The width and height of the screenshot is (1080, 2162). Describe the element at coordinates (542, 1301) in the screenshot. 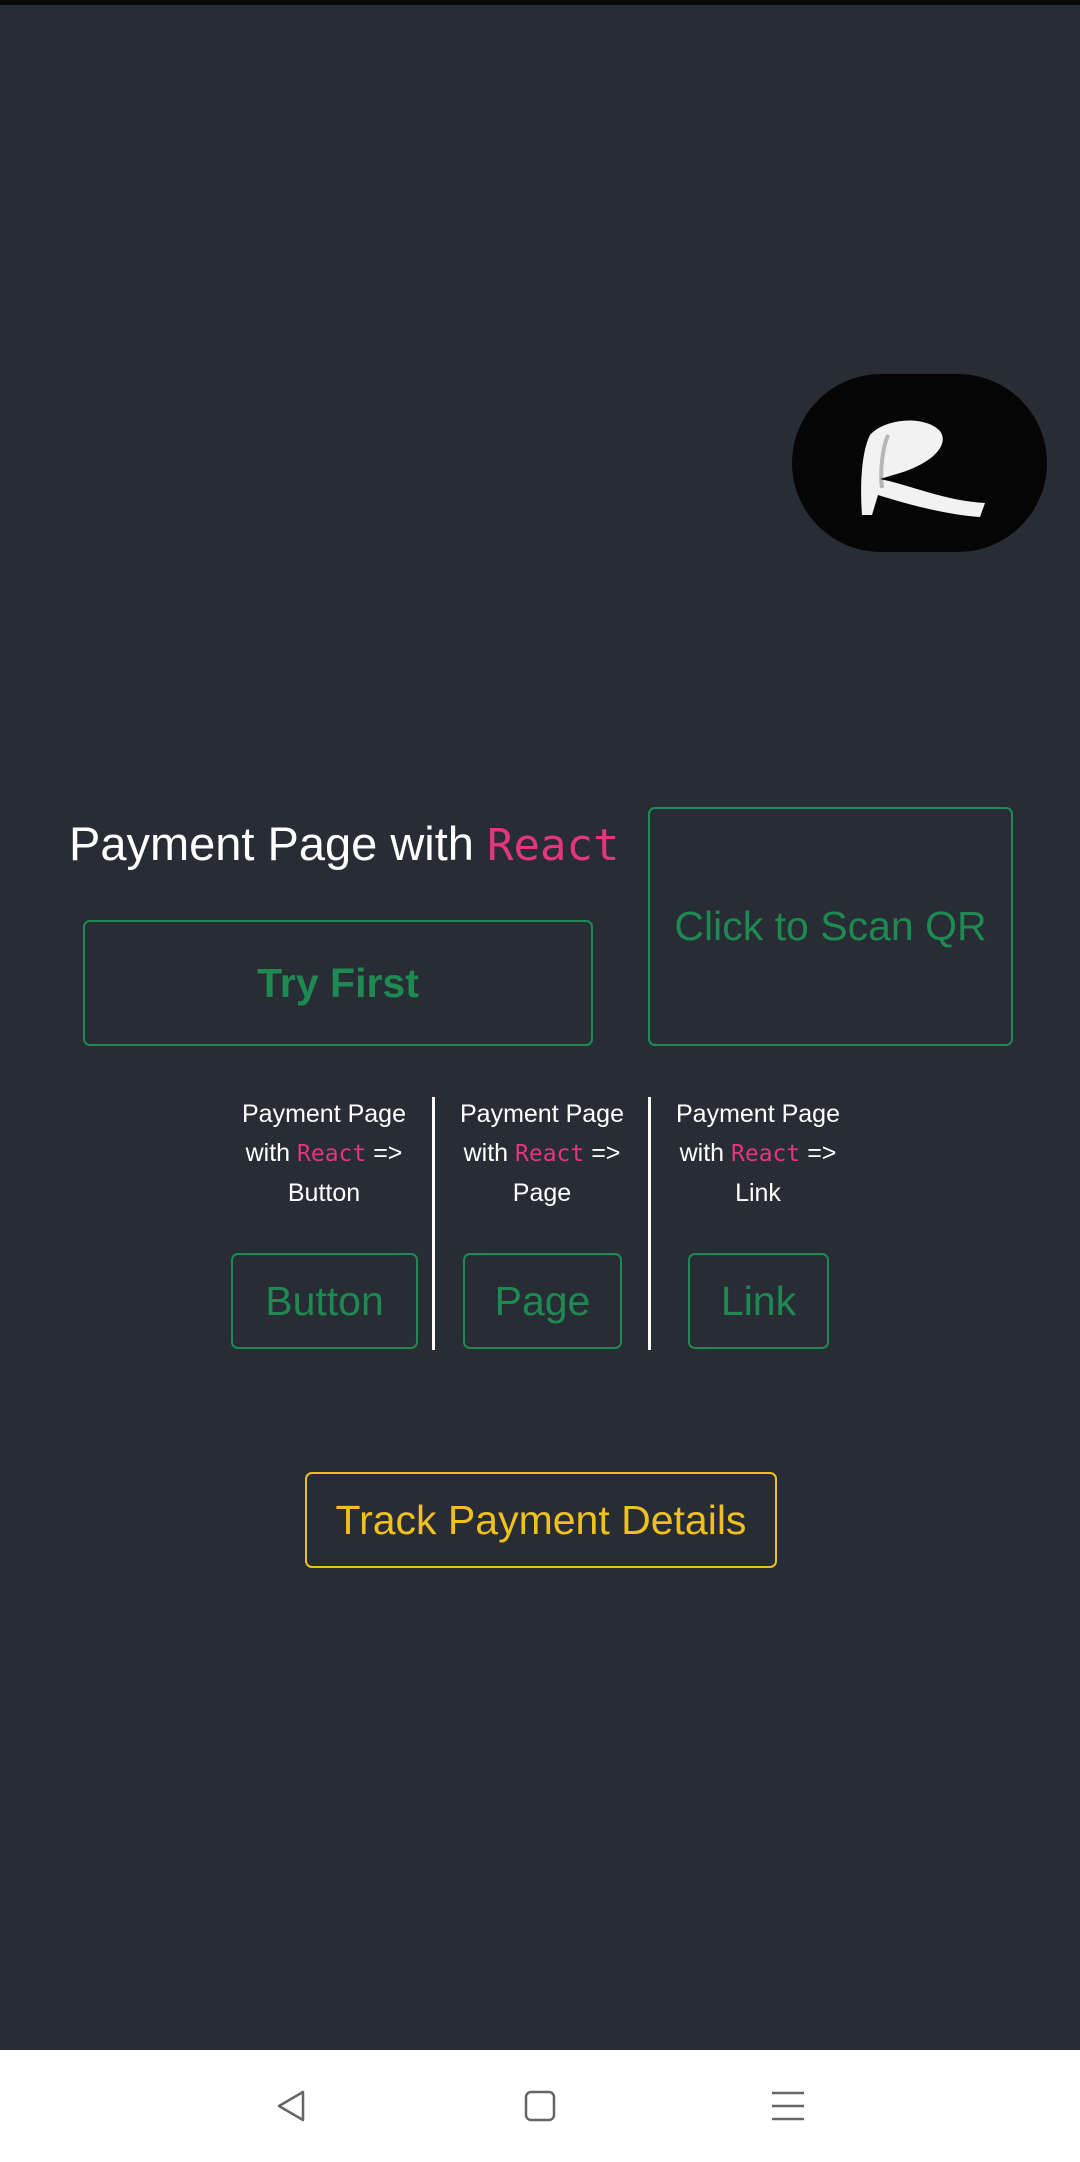

I see `page-demo-button: Page` at that location.